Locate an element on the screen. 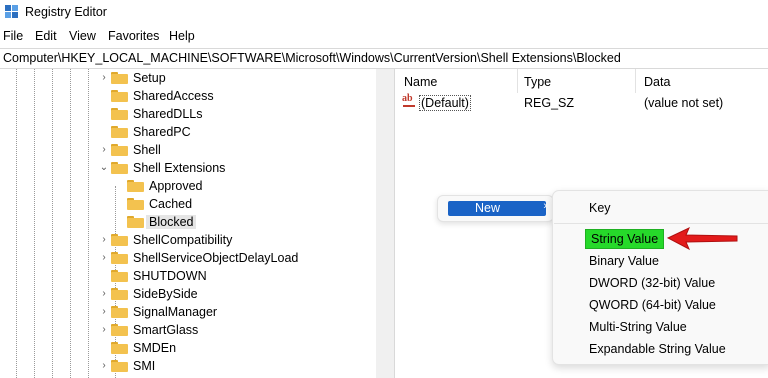 This screenshot has height=378, width=768. menu-item-binary-value: Binary Value is located at coordinates (624, 261).